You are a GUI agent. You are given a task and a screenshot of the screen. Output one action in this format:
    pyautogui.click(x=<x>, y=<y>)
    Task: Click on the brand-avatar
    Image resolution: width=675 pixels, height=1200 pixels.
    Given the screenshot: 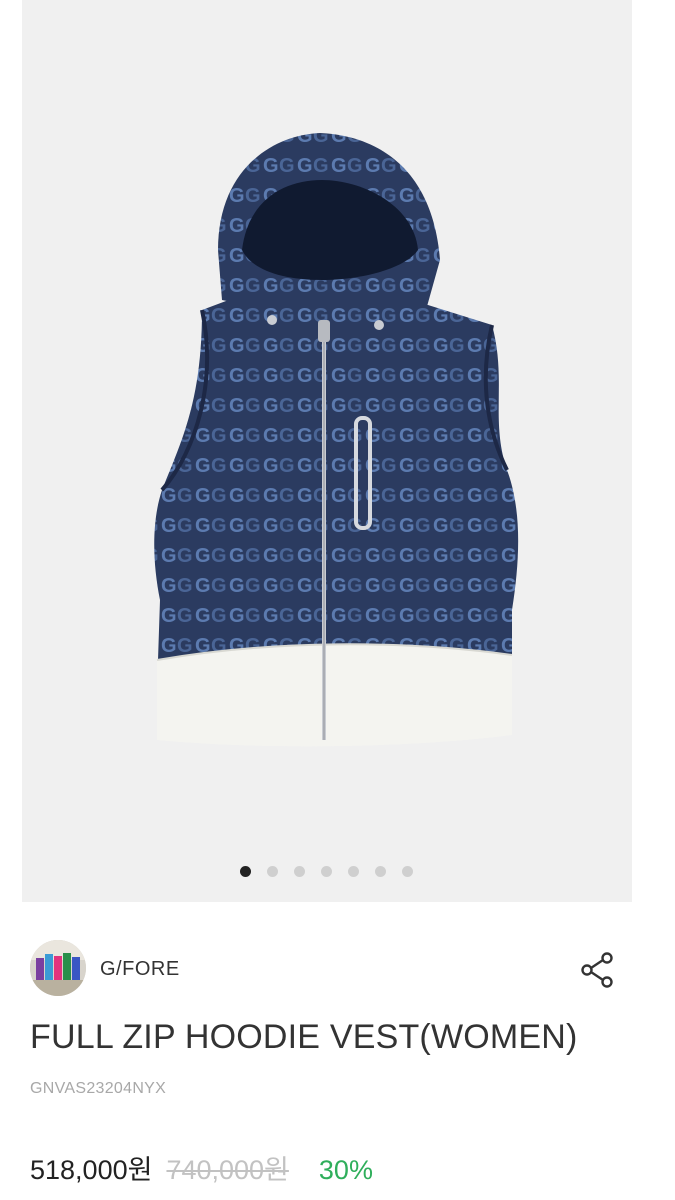 What is the action you would take?
    pyautogui.click(x=58, y=968)
    